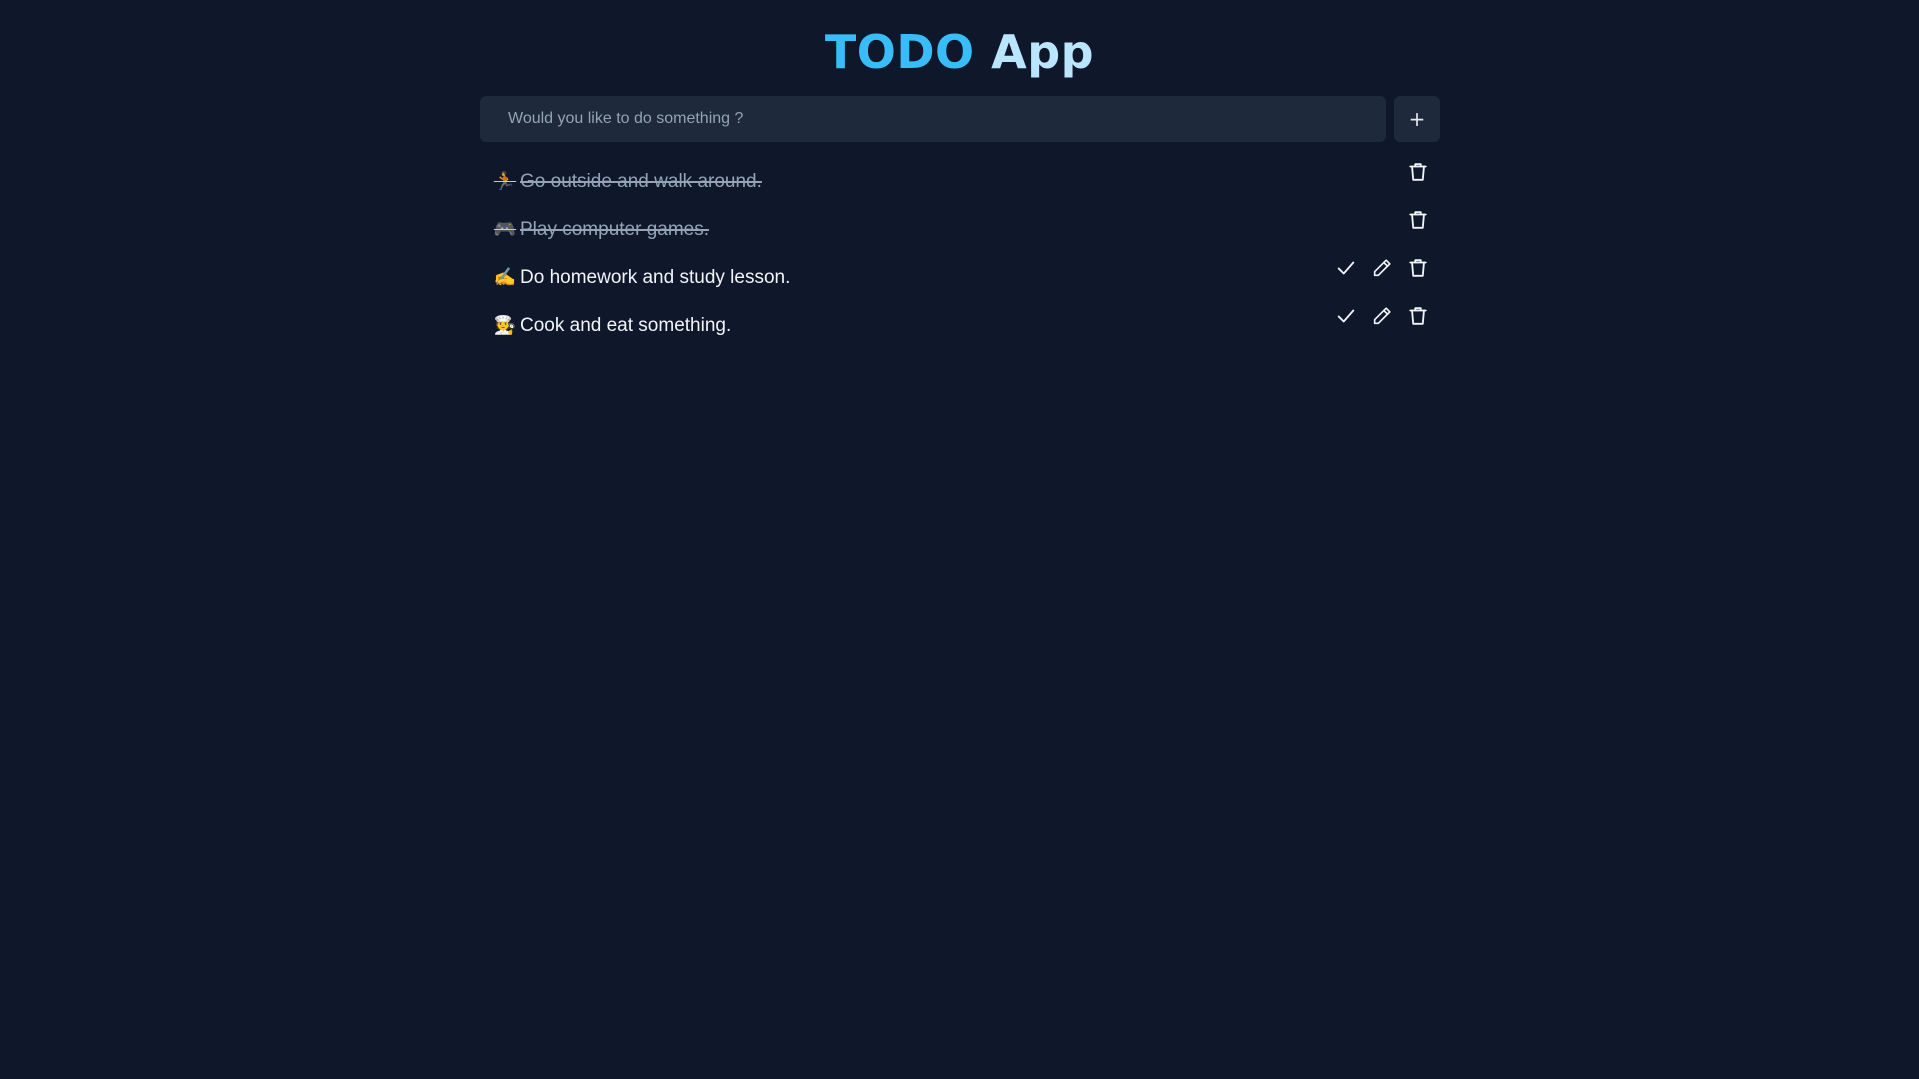 The height and width of the screenshot is (1079, 1919). What do you see at coordinates (960, 230) in the screenshot?
I see `todo-item: 🎮 Play computer games.` at bounding box center [960, 230].